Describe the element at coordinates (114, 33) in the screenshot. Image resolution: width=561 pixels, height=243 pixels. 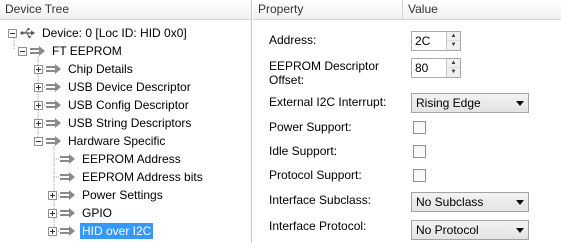
I see `tree-node-label: Device: 0 [Loc ID: HID 0x0]` at that location.